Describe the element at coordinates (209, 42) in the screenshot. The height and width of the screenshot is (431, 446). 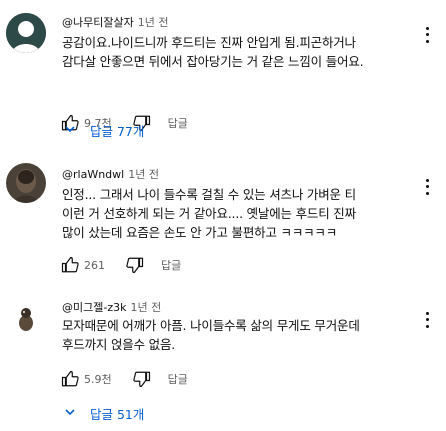
I see `comment-line: 공감이요.나이드니까 후드티는 진짜 안입게 됨.피곤하거나` at that location.